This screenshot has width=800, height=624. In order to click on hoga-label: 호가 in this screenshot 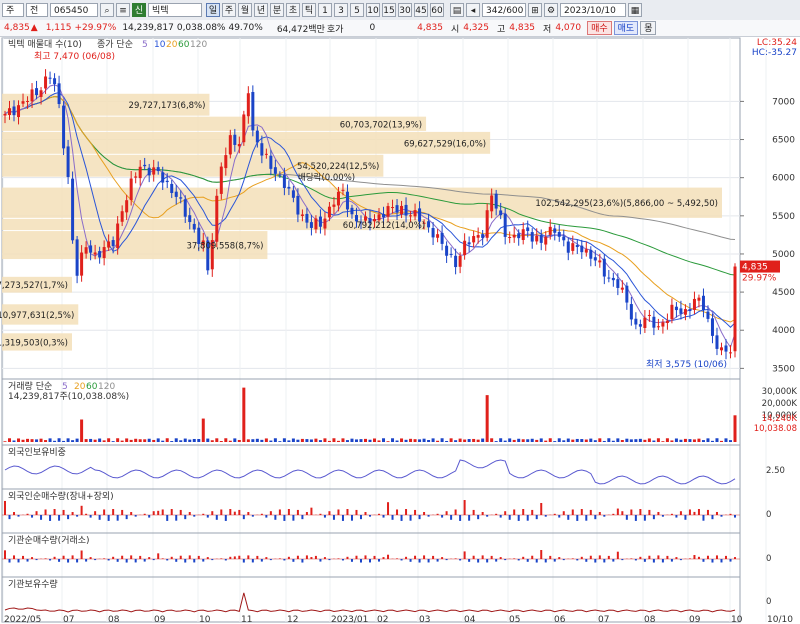, I will do `click(335, 29)`.